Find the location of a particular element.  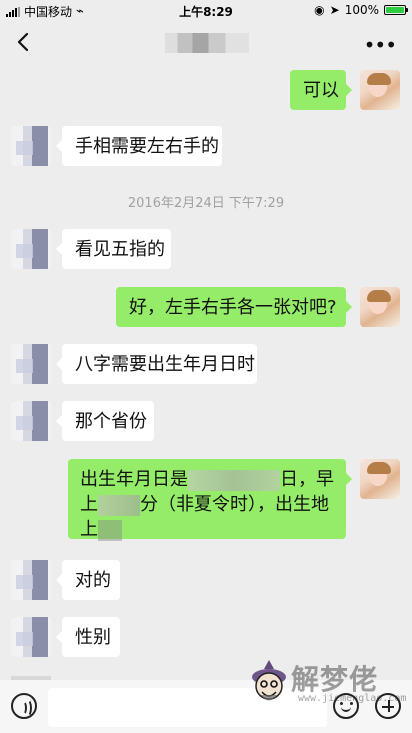

outgoing-message-bubble: 可以 is located at coordinates (321, 90).